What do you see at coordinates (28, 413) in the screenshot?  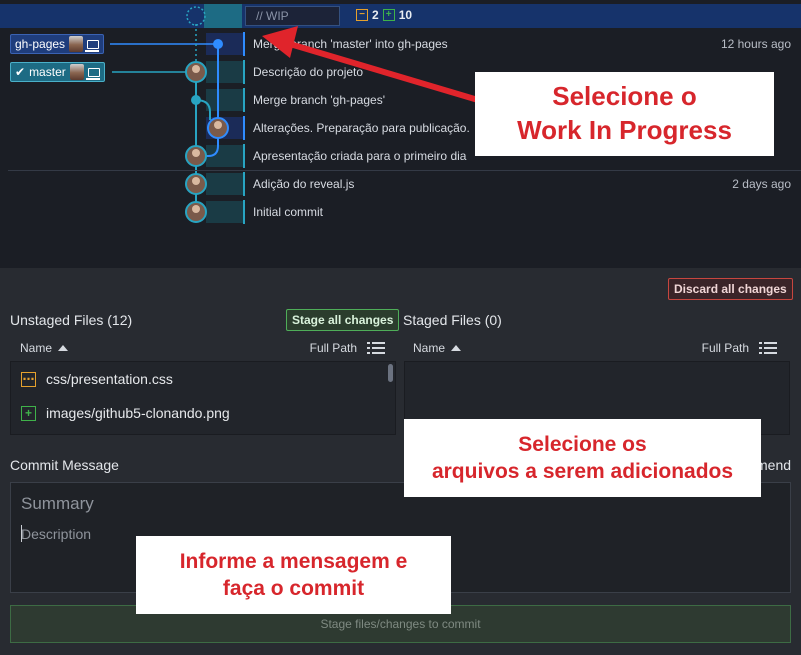 I see `added-file-icon: +` at bounding box center [28, 413].